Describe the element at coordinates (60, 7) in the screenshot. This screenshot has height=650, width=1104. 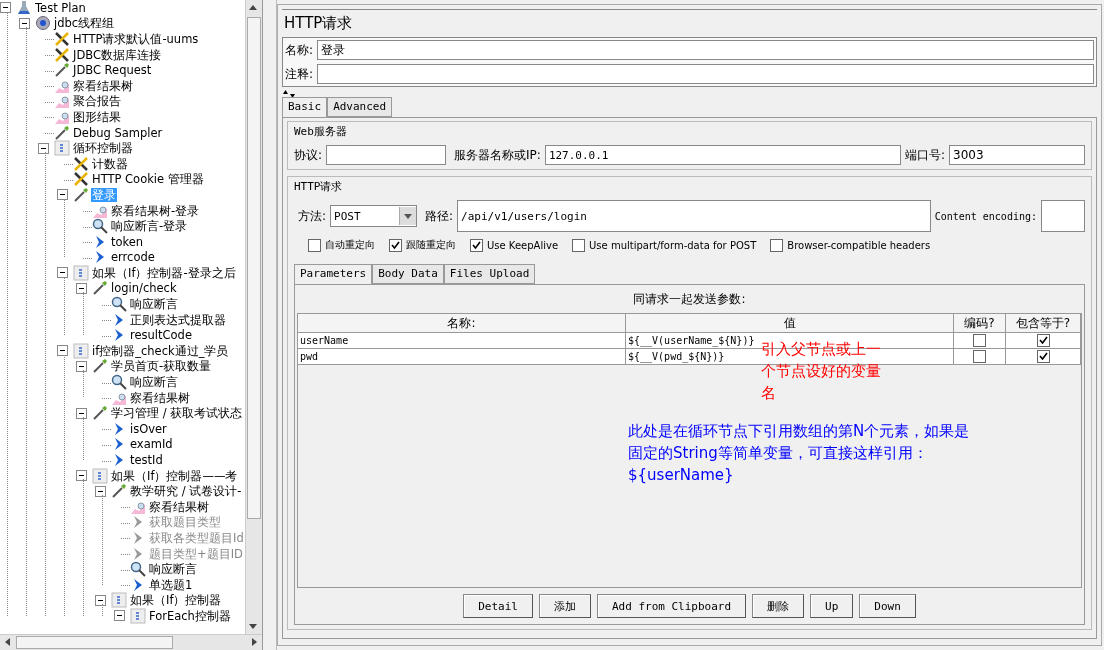
I see `tree-item: Test Plan` at that location.